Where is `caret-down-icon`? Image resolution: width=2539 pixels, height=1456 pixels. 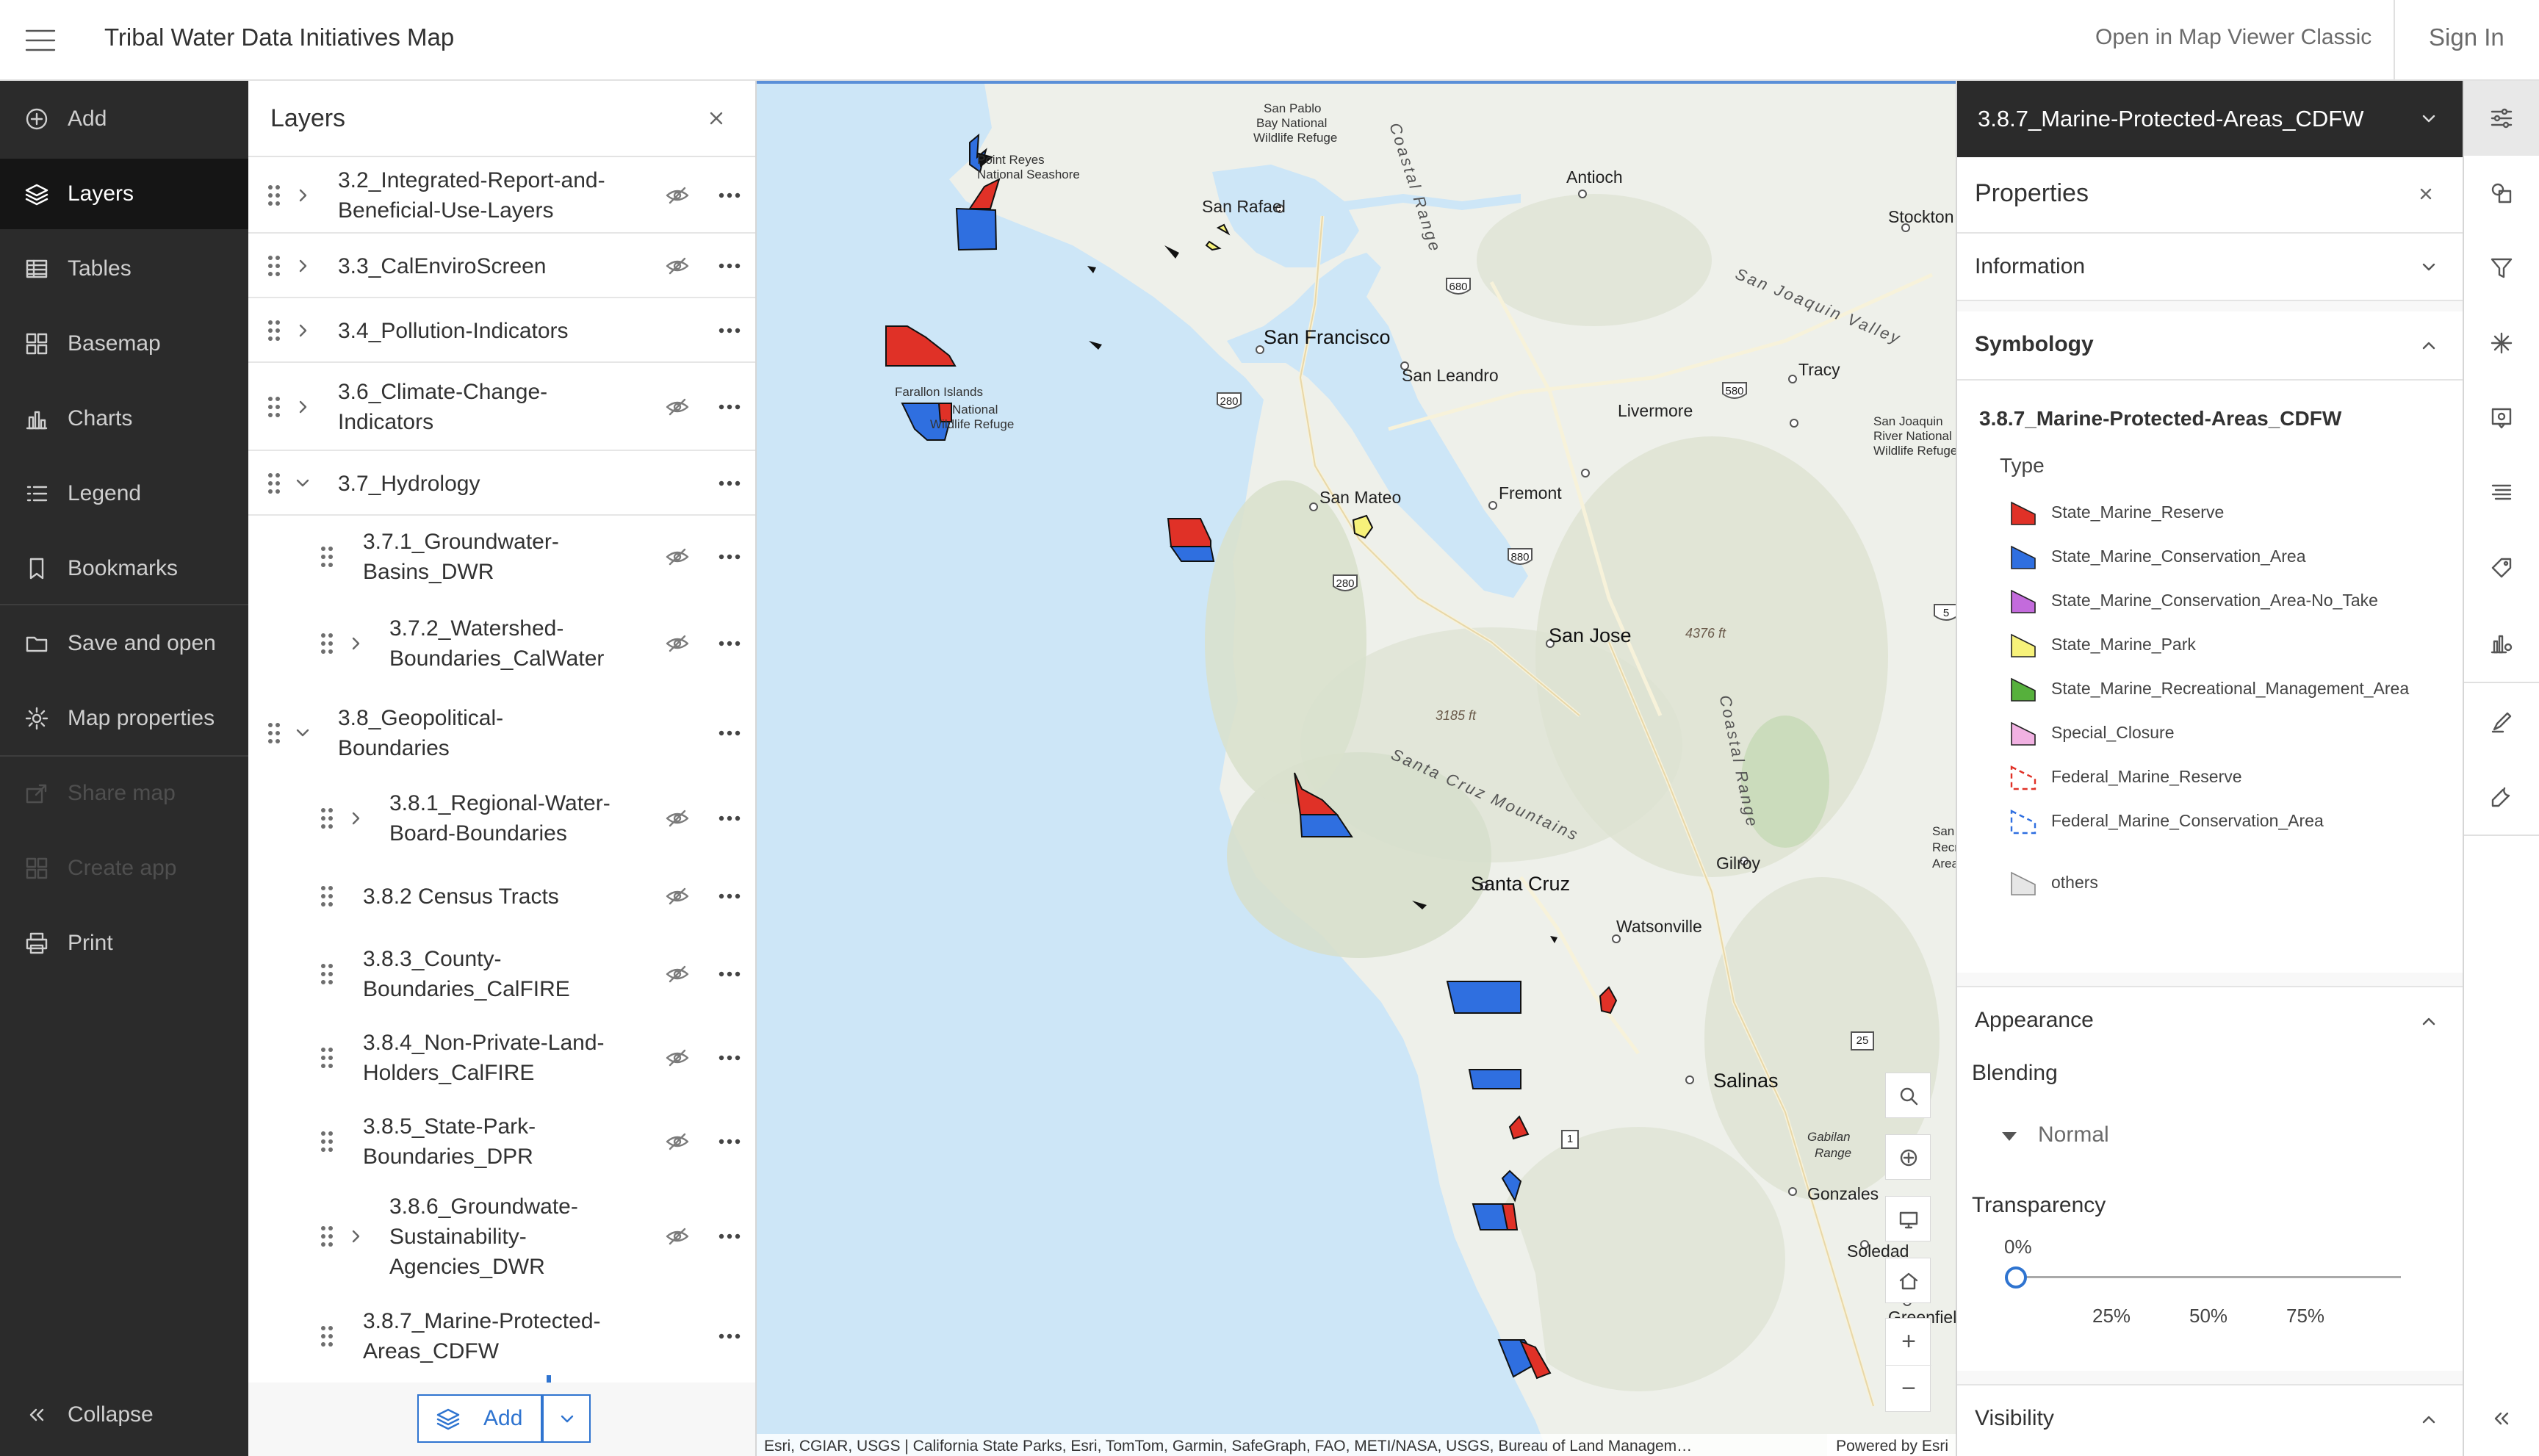 caret-down-icon is located at coordinates (2009, 1136).